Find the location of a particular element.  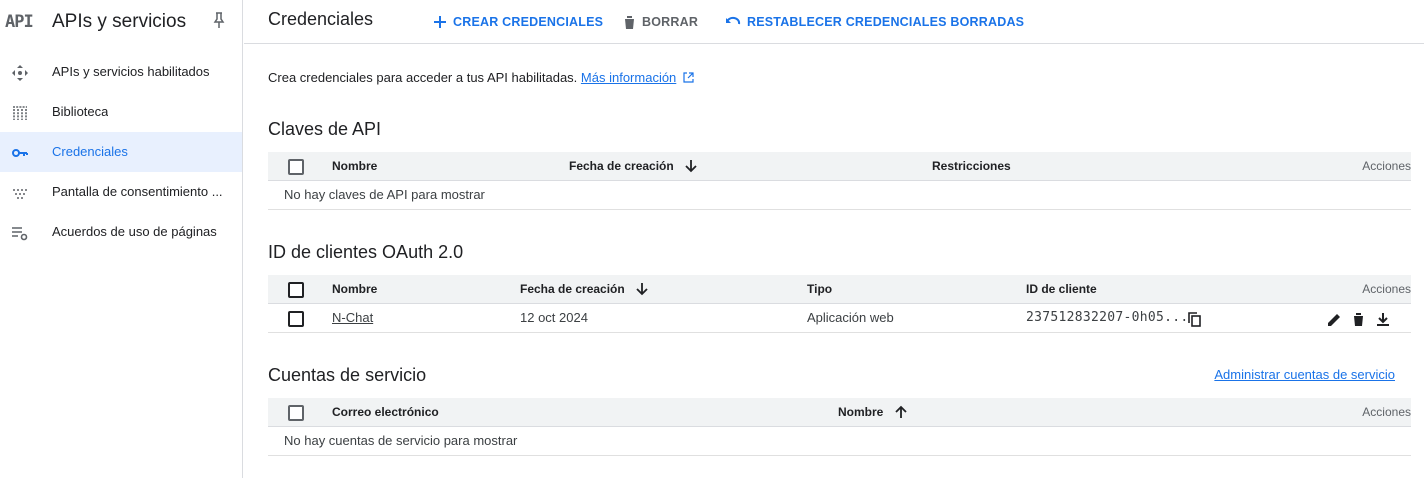

create-credentials-button: CREAR CREDENCIALES is located at coordinates (518, 22).